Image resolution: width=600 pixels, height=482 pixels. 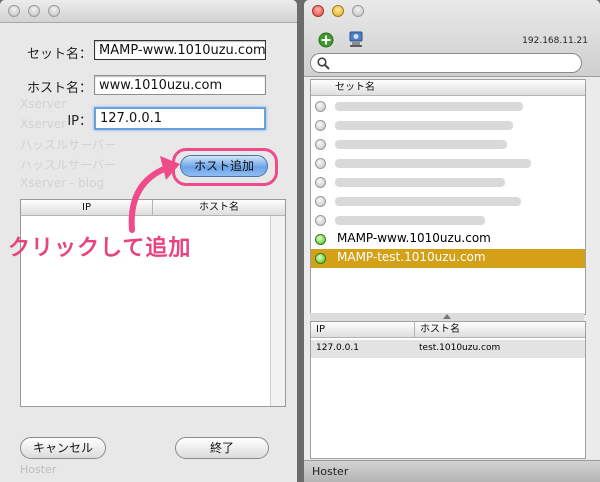 What do you see at coordinates (154, 194) in the screenshot?
I see `annotation-arrow-icon` at bounding box center [154, 194].